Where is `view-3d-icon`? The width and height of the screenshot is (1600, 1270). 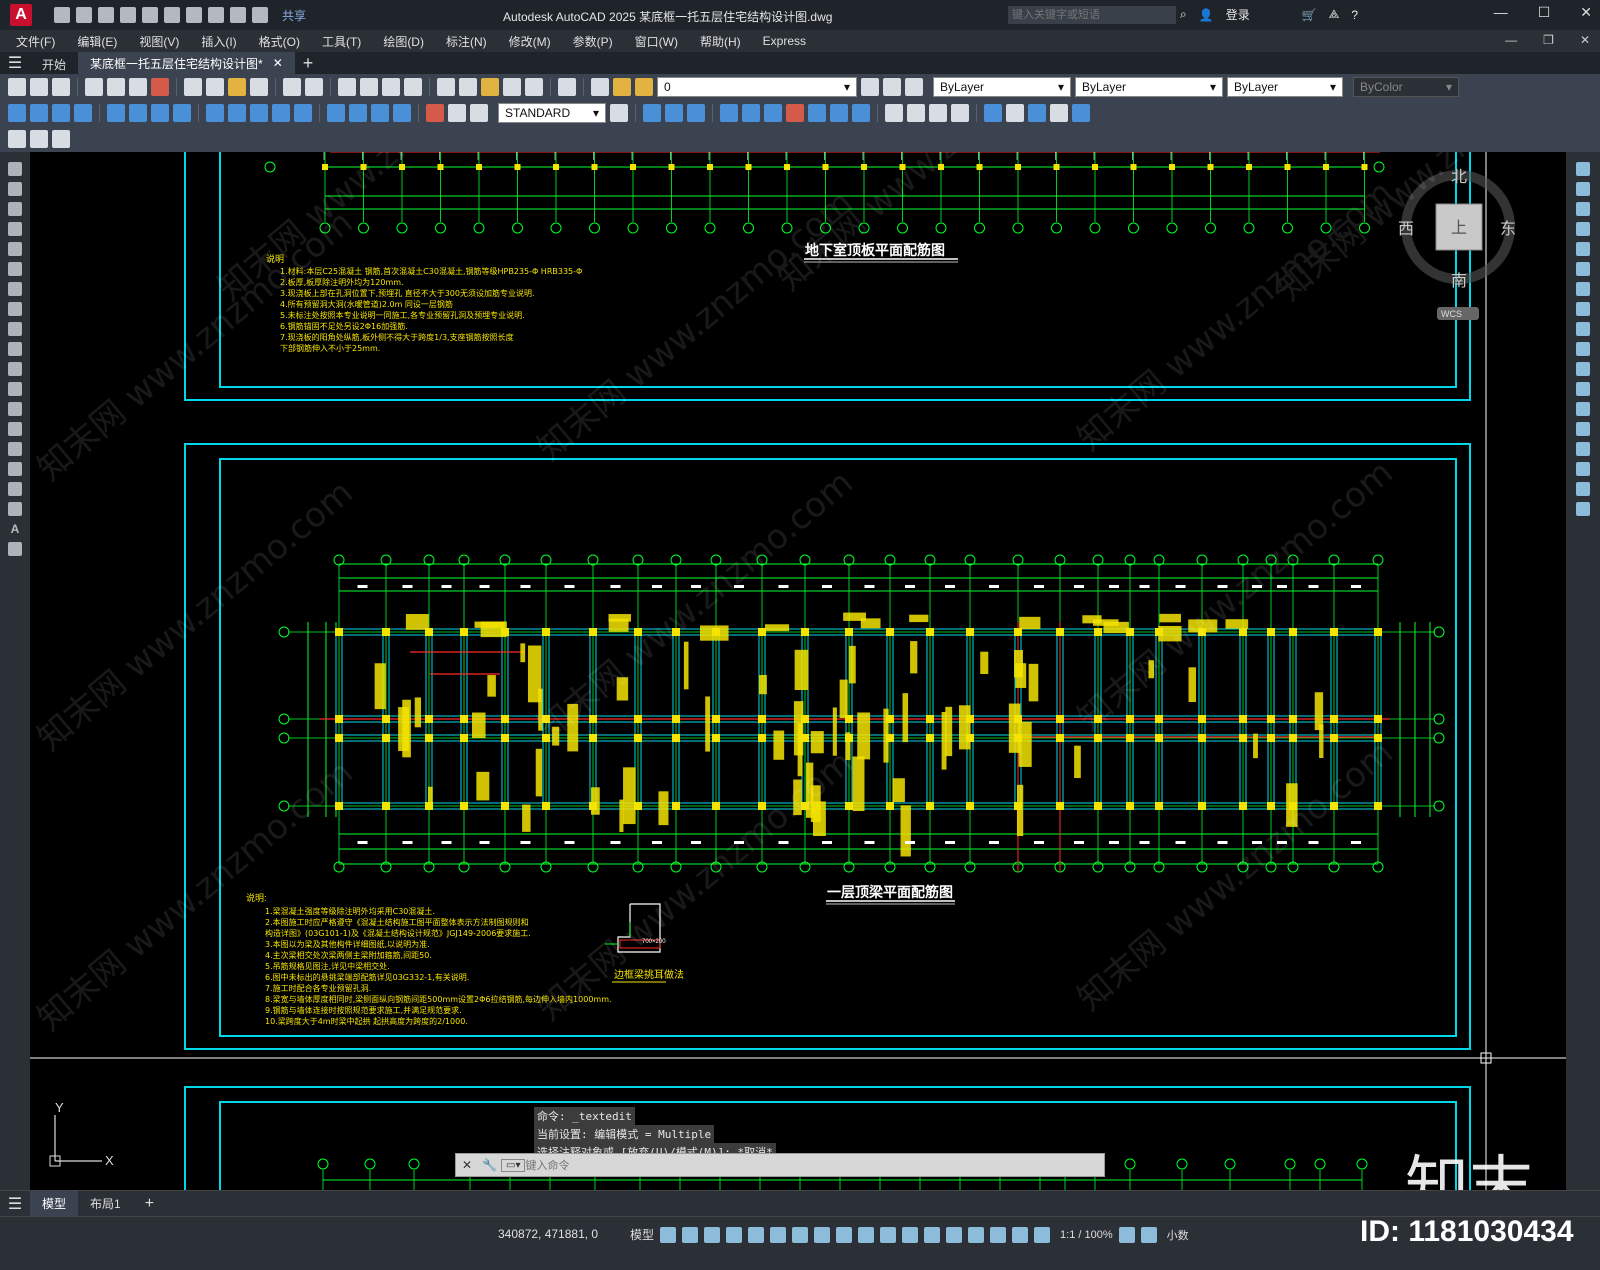 view-3d-icon is located at coordinates (894, 113).